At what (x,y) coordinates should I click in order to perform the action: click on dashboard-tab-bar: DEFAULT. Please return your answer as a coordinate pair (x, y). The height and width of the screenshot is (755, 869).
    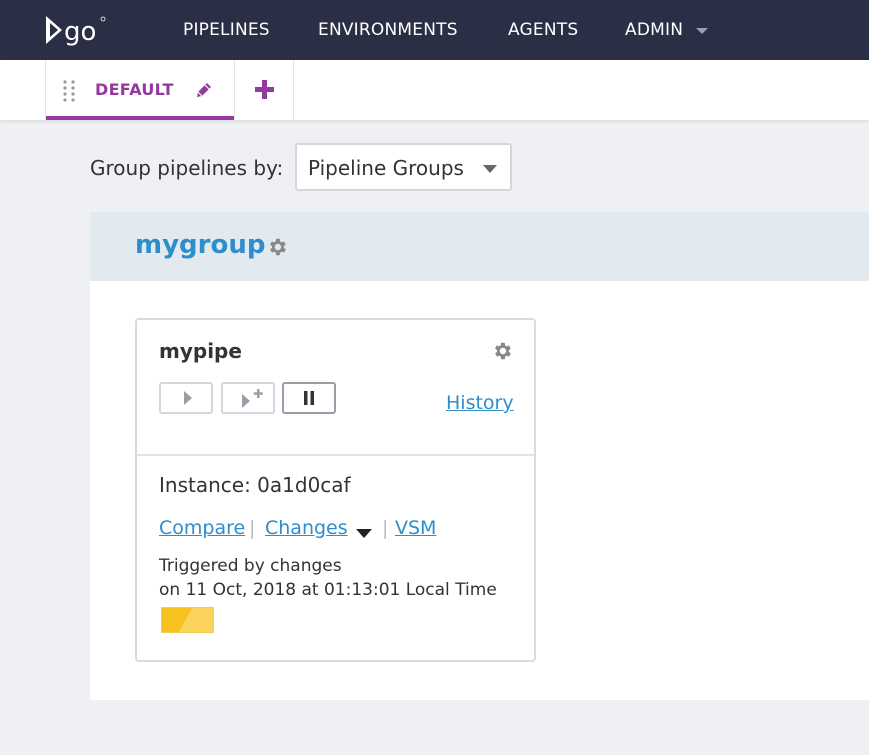
    Looking at the image, I should click on (434, 90).